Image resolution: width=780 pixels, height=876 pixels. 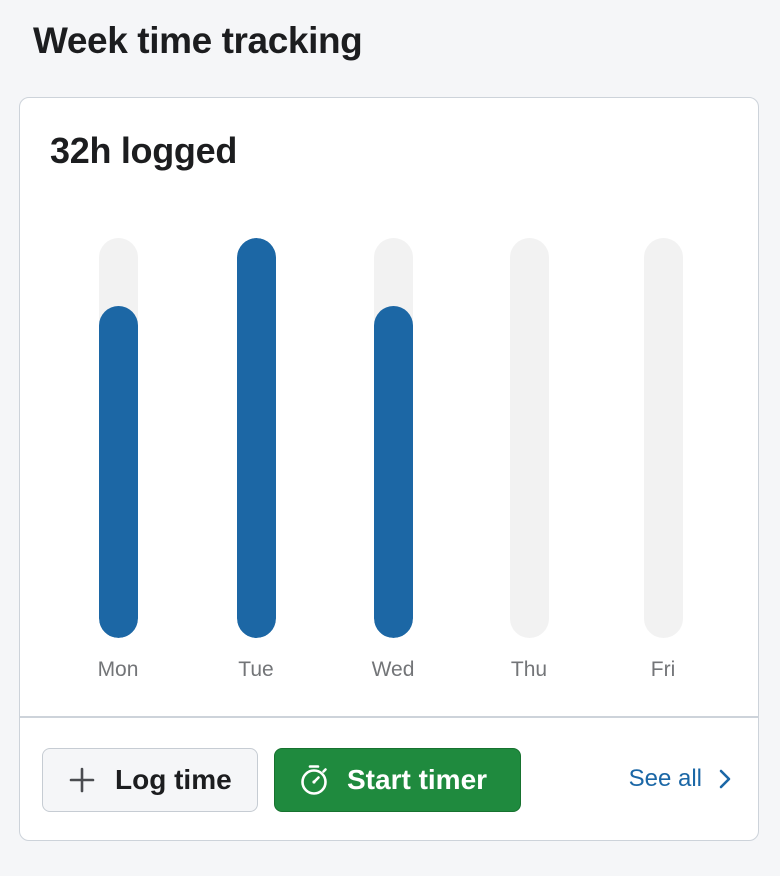 What do you see at coordinates (529, 438) in the screenshot?
I see `bar-track-thu` at bounding box center [529, 438].